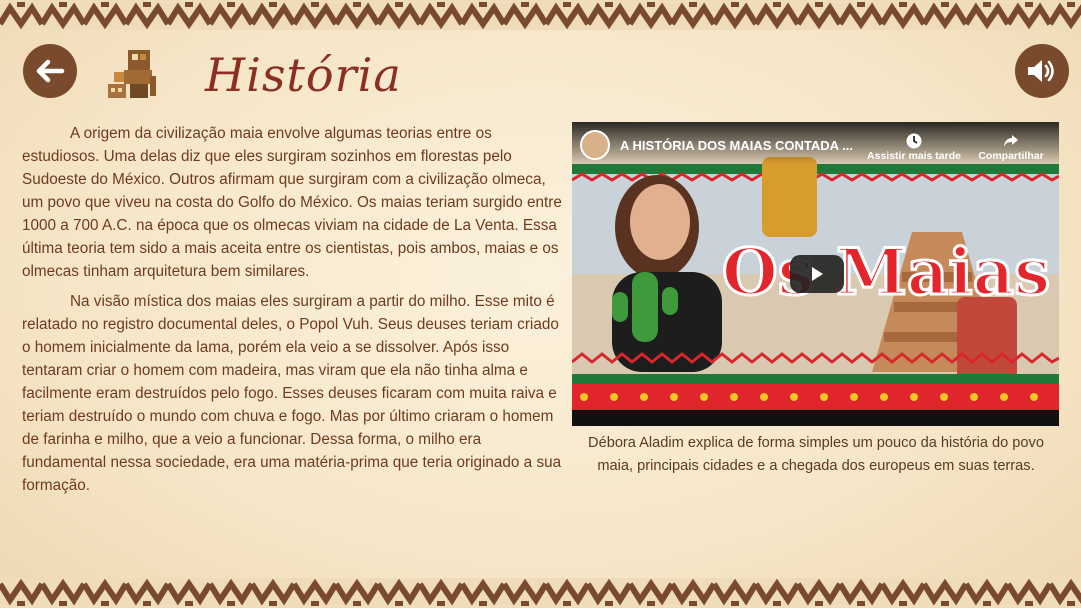 Image resolution: width=1081 pixels, height=608 pixels. I want to click on watch-later-label: Assistir mais tarde, so click(914, 156).